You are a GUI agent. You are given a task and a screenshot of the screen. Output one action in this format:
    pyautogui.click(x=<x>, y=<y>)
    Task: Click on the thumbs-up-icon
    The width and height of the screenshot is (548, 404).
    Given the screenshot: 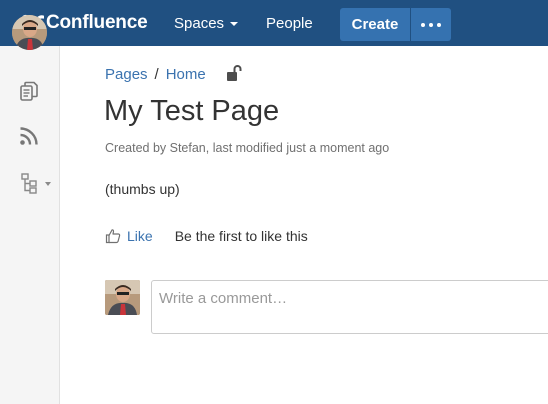 What is the action you would take?
    pyautogui.click(x=113, y=236)
    